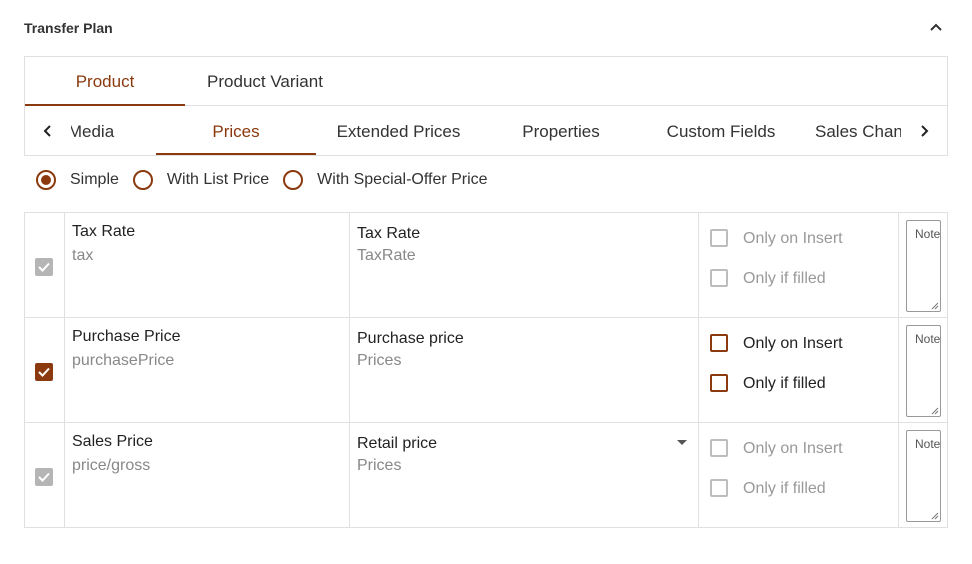 Image resolution: width=972 pixels, height=564 pixels. Describe the element at coordinates (111, 465) in the screenshot. I see `source-field-key: price/gross` at that location.